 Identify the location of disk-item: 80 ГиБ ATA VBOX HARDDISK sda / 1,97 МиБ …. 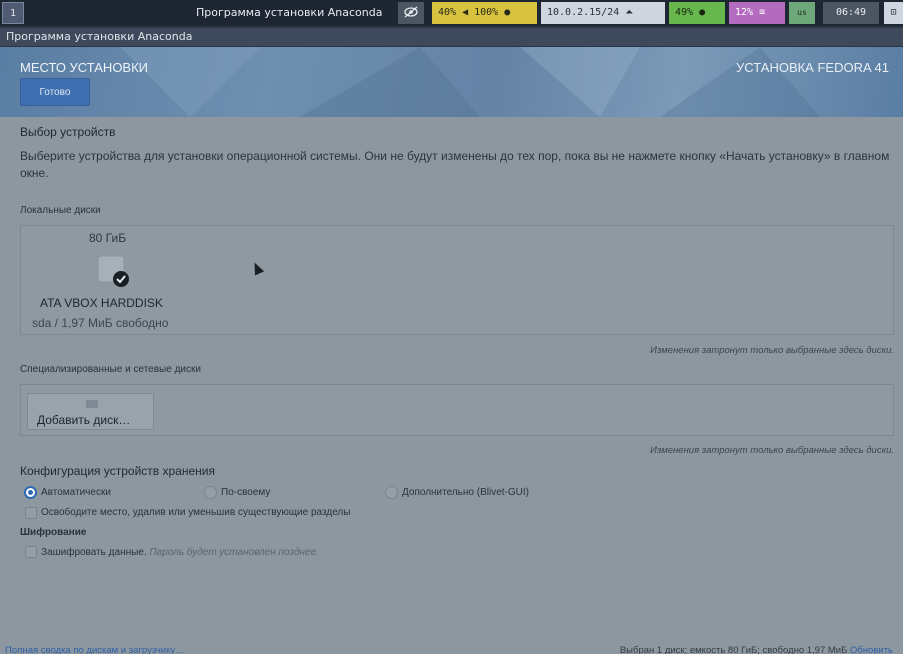
(111, 280).